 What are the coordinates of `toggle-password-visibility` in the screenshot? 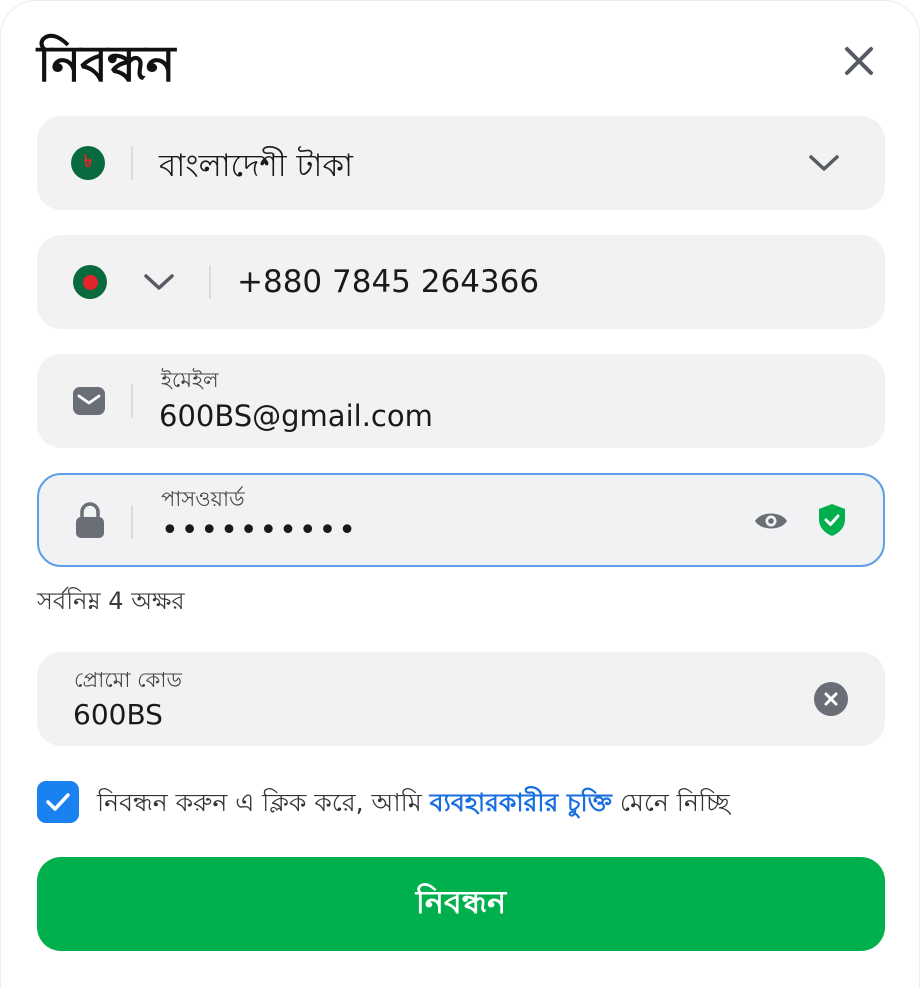 It's located at (771, 521).